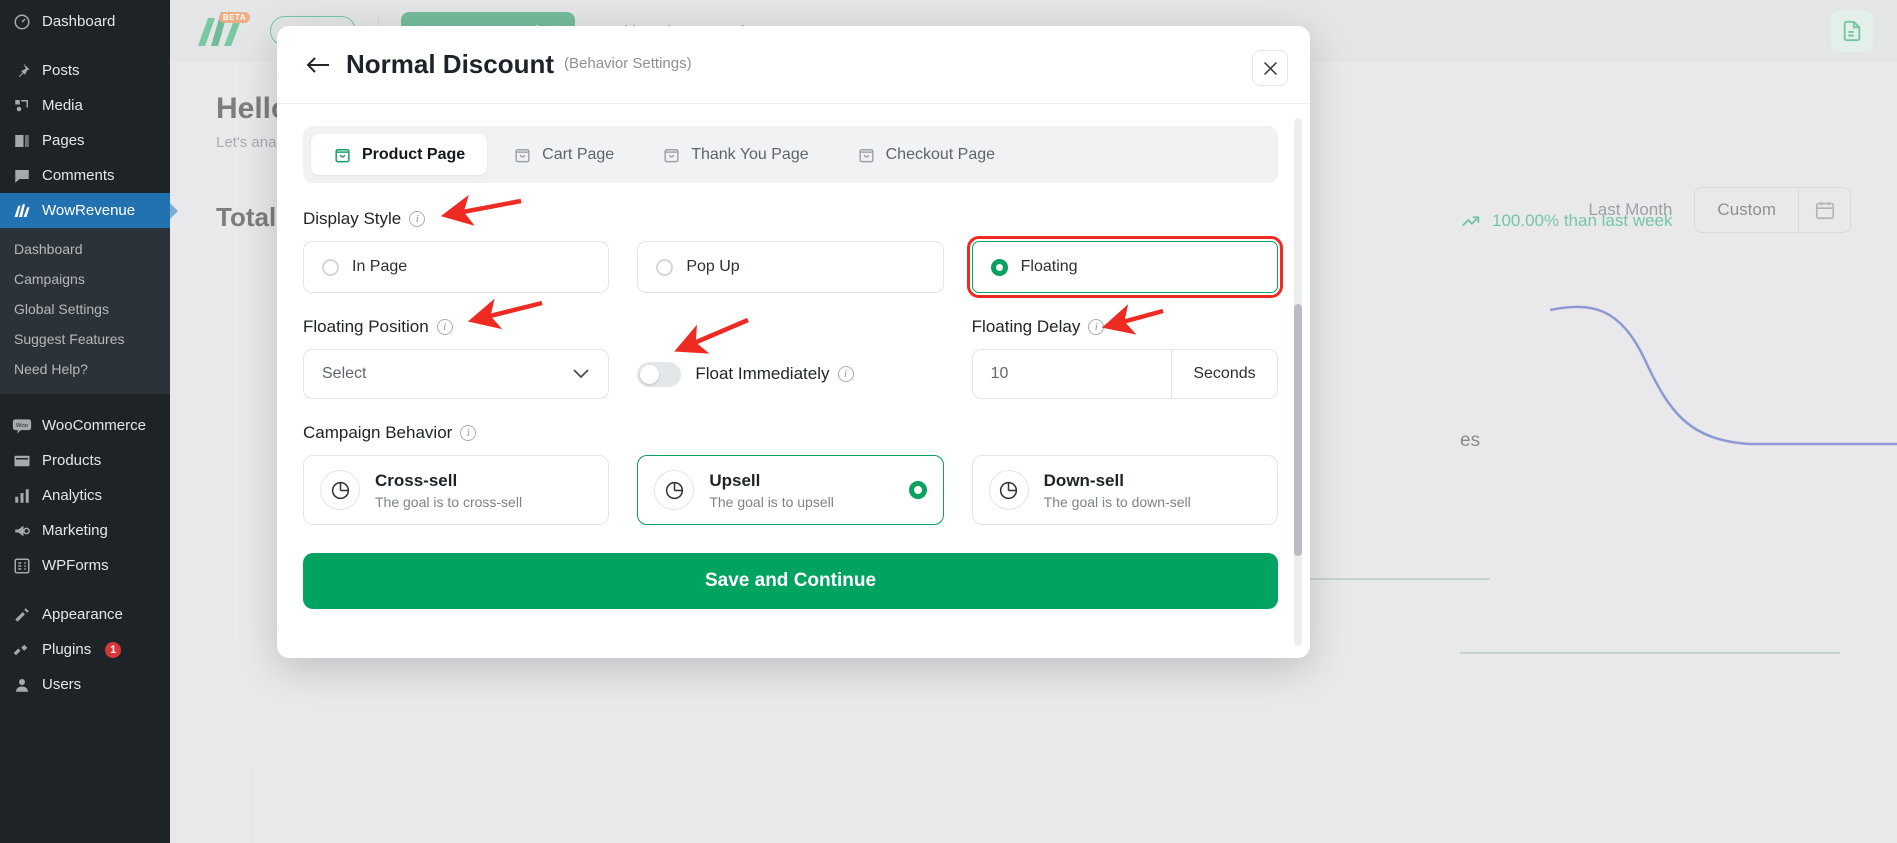 The image size is (1897, 843). What do you see at coordinates (22, 566) in the screenshot?
I see `wpforms-icon` at bounding box center [22, 566].